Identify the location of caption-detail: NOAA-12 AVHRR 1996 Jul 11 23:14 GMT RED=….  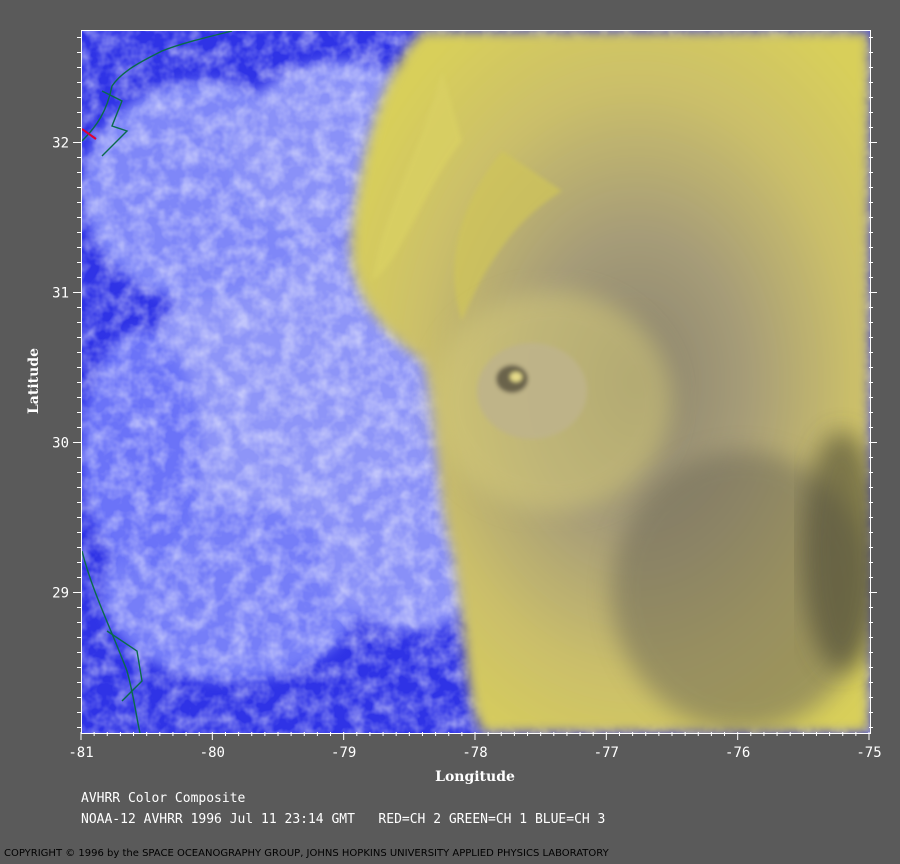
(343, 819).